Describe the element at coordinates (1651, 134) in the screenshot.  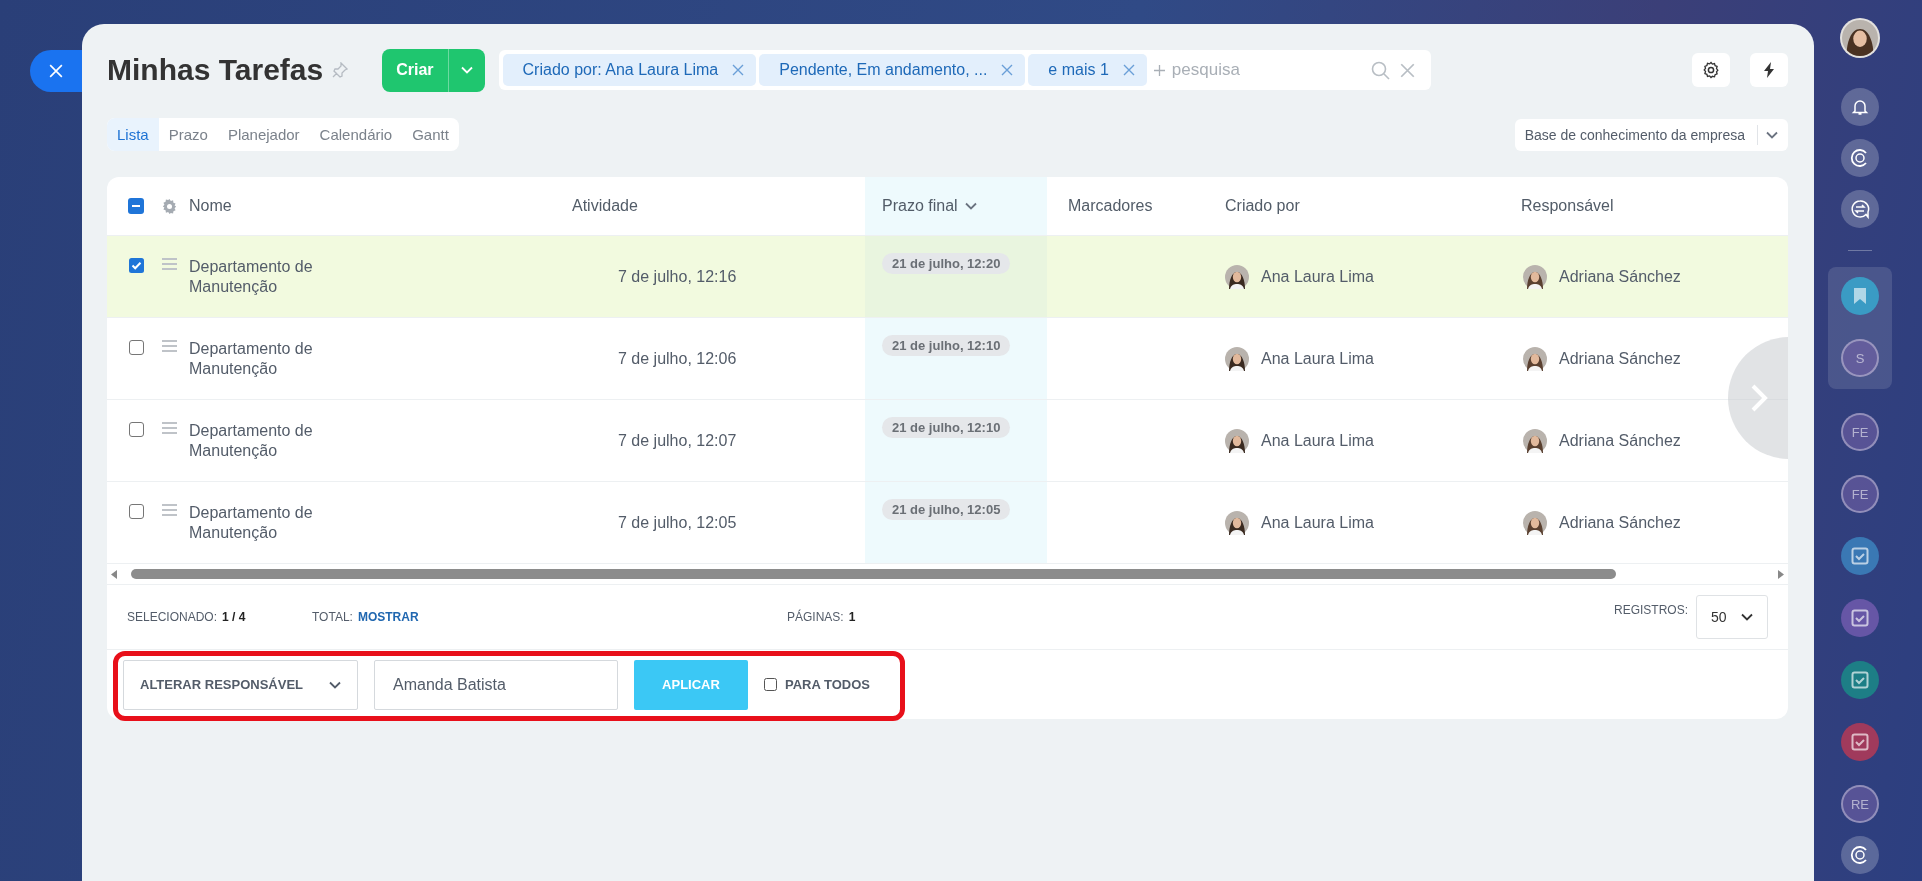
I see `knowledge-base-dropdown: Base de conhecimento da empresa` at that location.